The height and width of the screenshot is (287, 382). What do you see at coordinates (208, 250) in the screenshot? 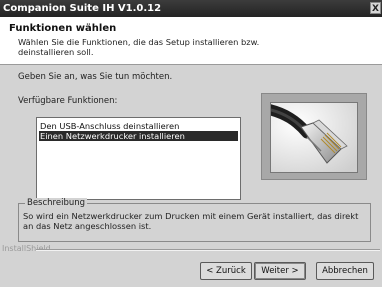
I see `brand-divider` at bounding box center [208, 250].